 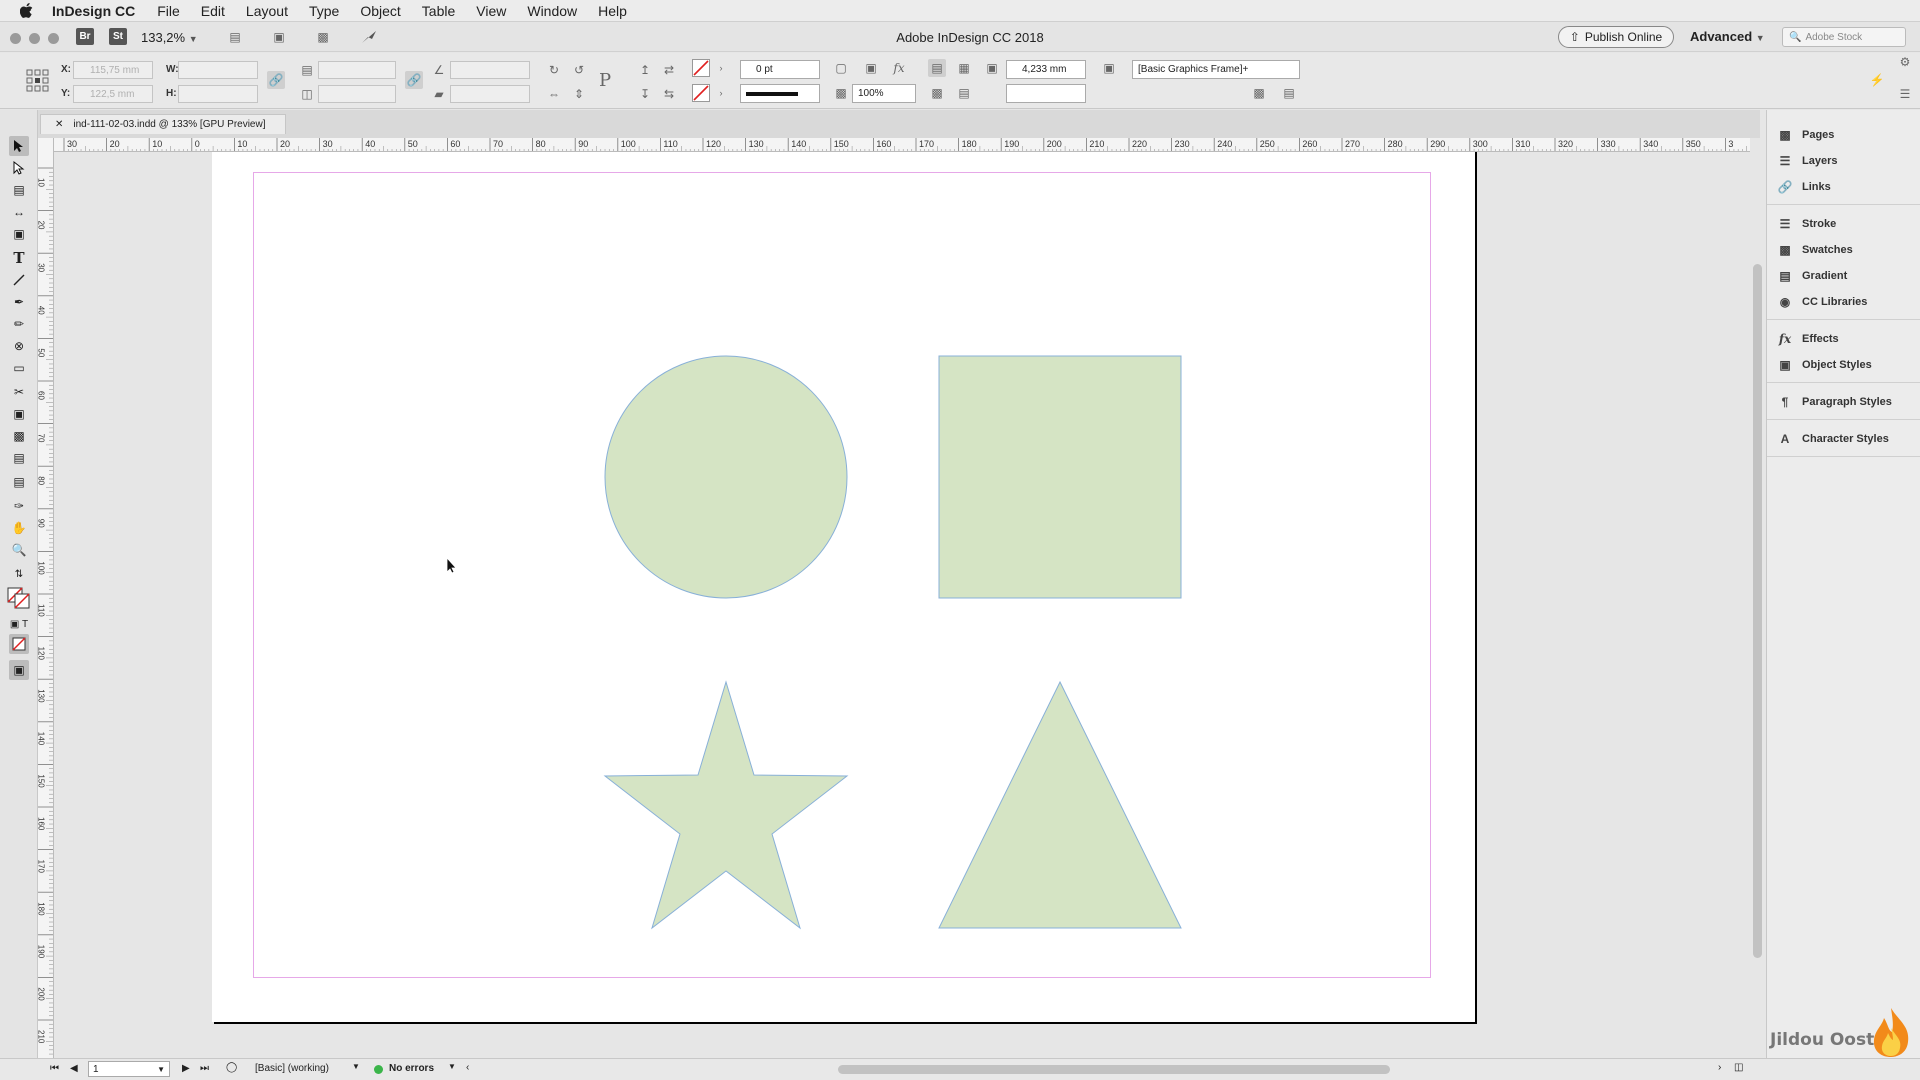 I want to click on gap-tool-icon: ↔, so click(x=19, y=212).